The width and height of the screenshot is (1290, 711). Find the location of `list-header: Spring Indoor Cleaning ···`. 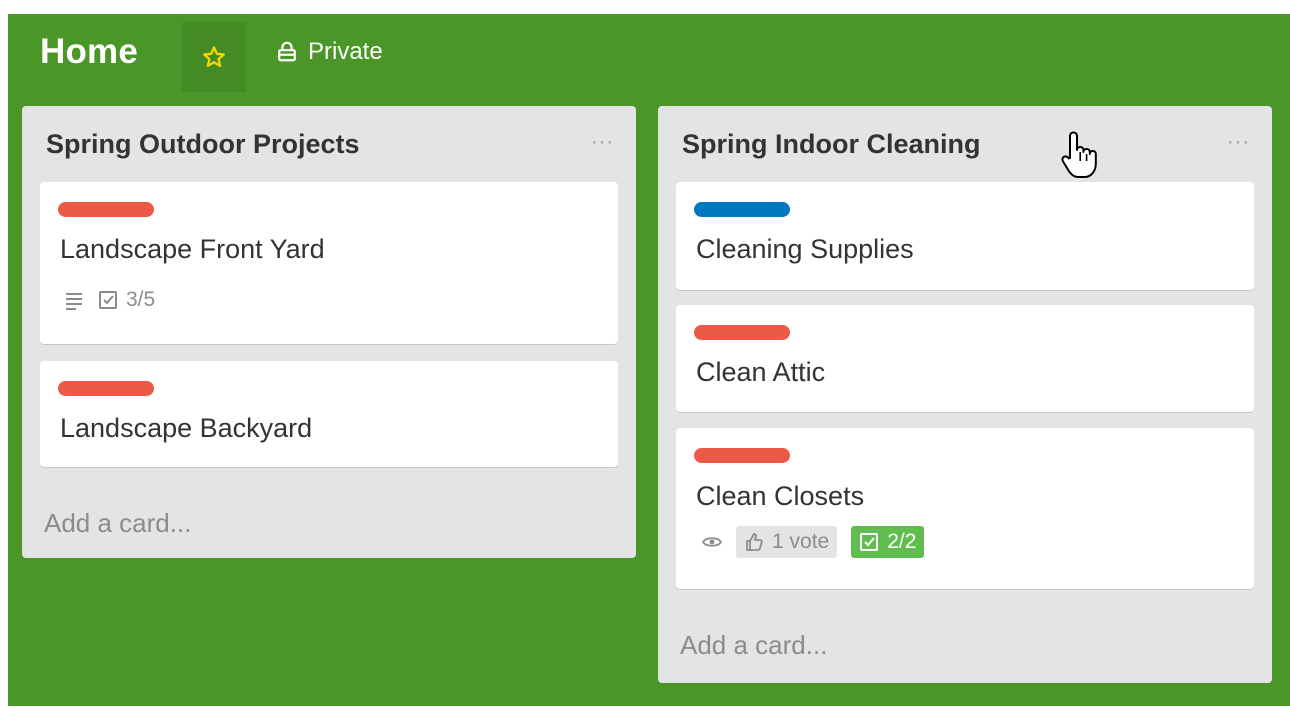

list-header: Spring Indoor Cleaning ··· is located at coordinates (967, 146).